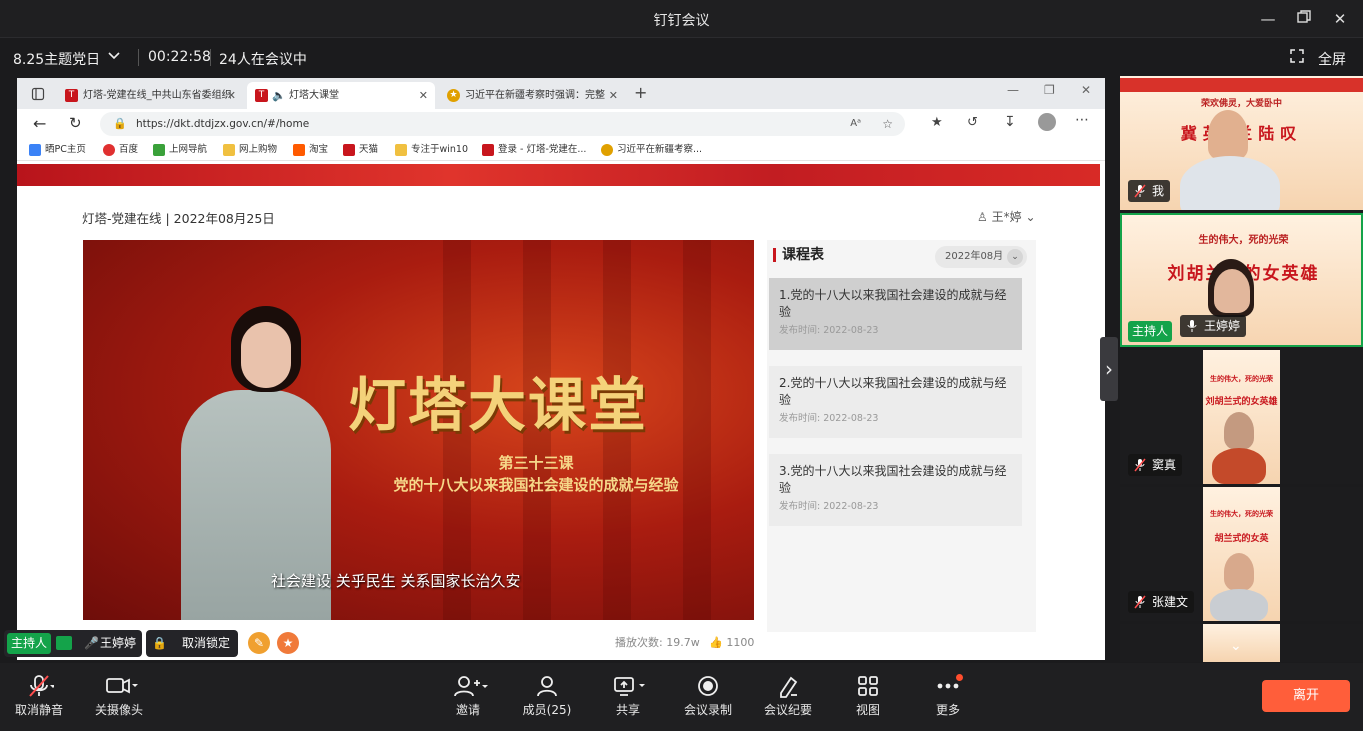 The height and width of the screenshot is (731, 1363). What do you see at coordinates (259, 643) in the screenshot?
I see `annotate-icon: ✎` at bounding box center [259, 643].